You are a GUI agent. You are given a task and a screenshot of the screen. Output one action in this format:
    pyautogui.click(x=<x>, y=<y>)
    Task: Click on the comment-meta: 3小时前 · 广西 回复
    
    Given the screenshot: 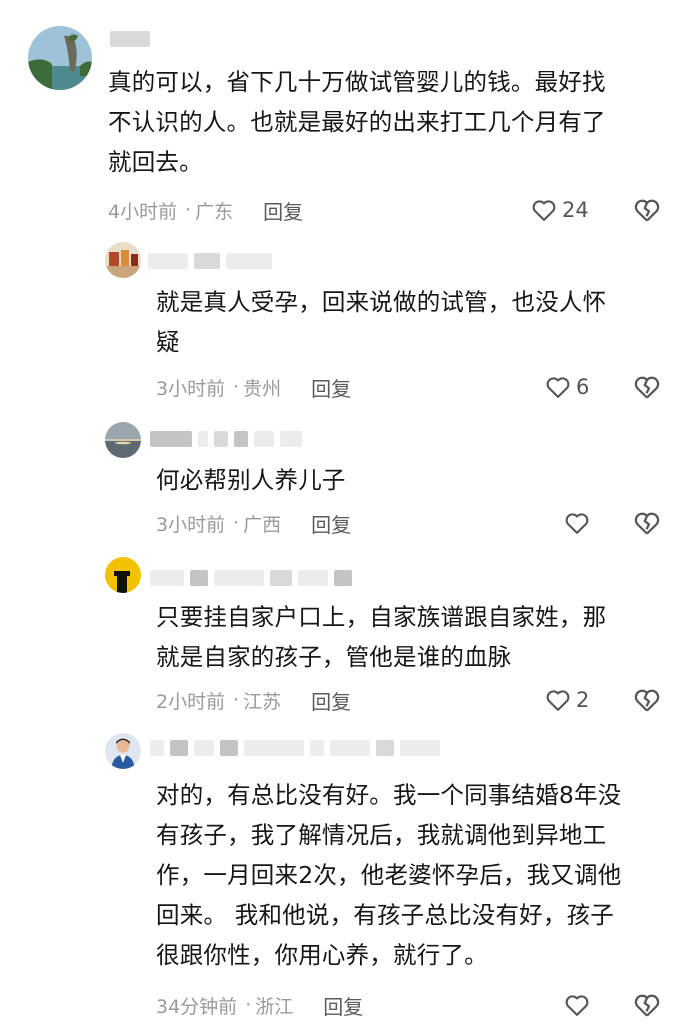 What is the action you would take?
    pyautogui.click(x=253, y=523)
    